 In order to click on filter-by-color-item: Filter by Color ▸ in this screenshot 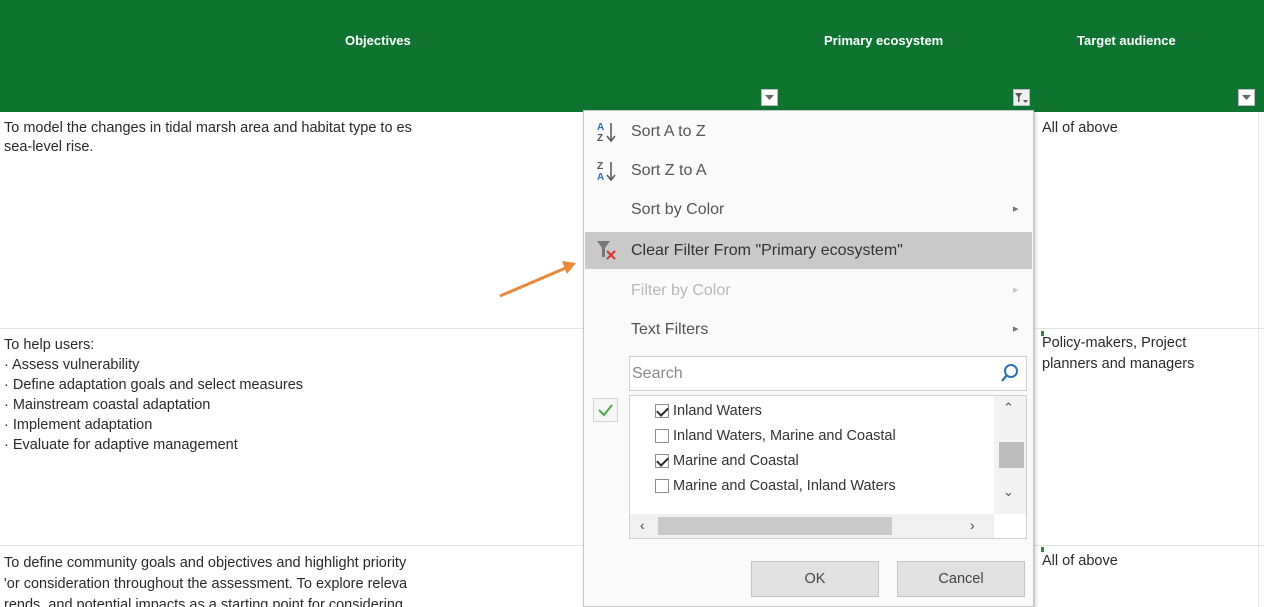, I will do `click(808, 291)`.